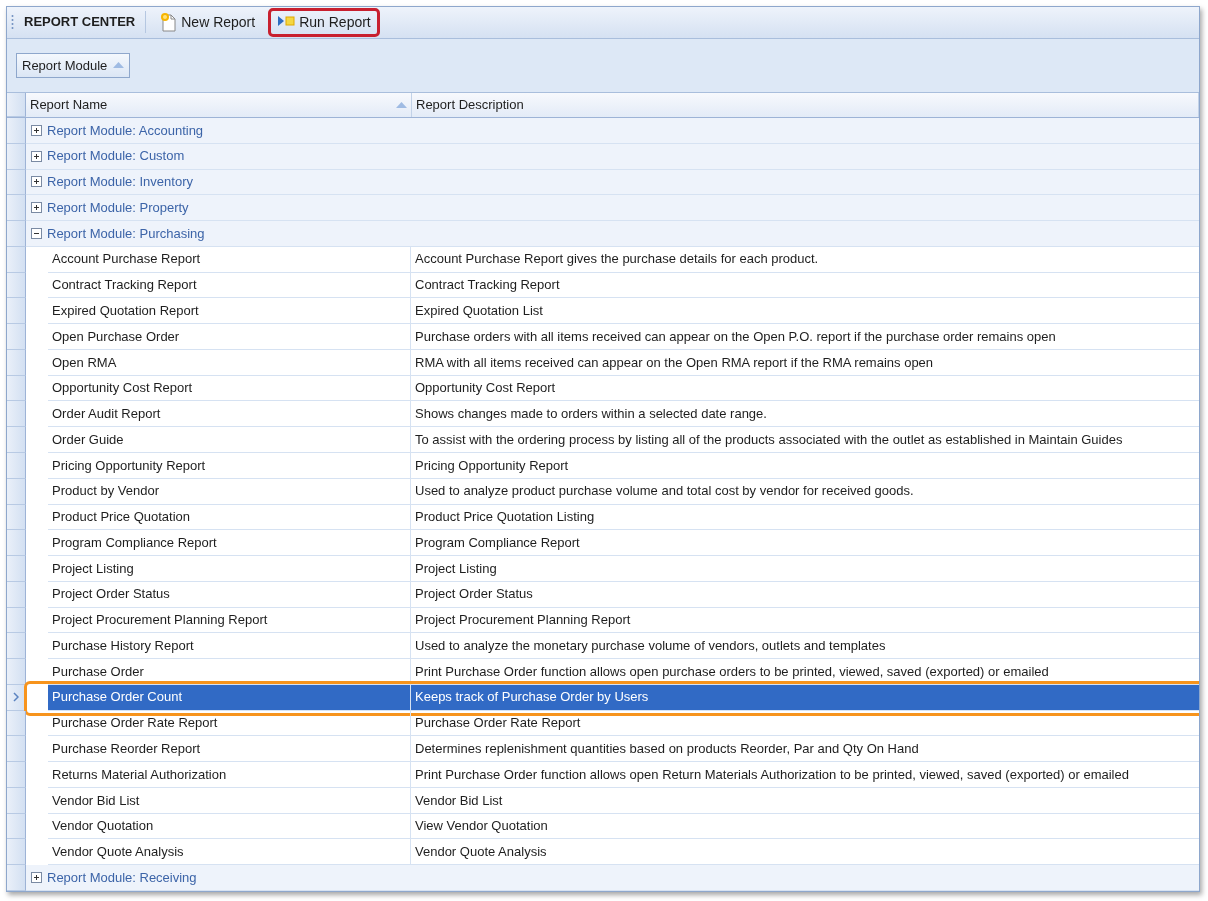 This screenshot has height=901, width=1208. What do you see at coordinates (229, 672) in the screenshot?
I see `table-cell: Purchase Order` at bounding box center [229, 672].